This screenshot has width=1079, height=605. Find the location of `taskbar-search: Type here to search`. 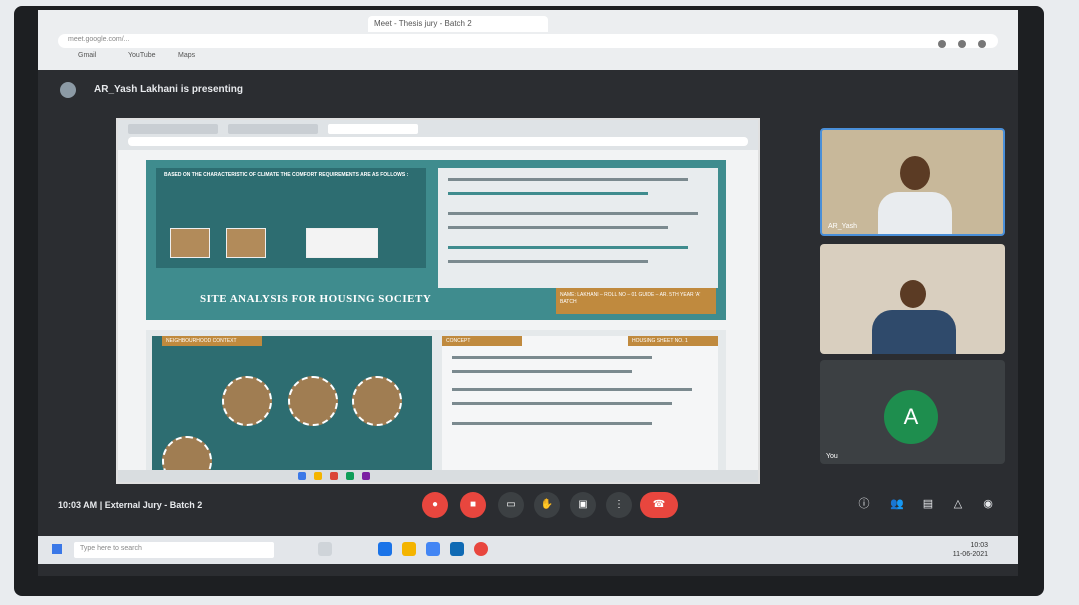

taskbar-search: Type here to search is located at coordinates (174, 550).